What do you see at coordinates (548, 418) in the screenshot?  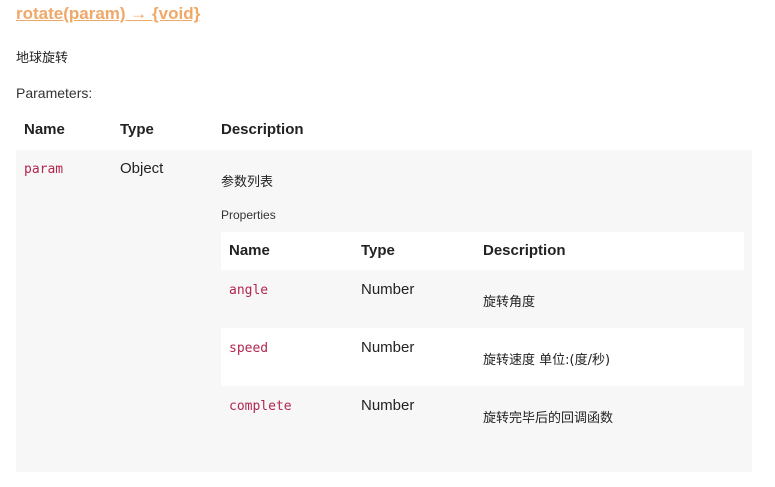 I see `prop-description: 旋转完毕后的回调函数` at bounding box center [548, 418].